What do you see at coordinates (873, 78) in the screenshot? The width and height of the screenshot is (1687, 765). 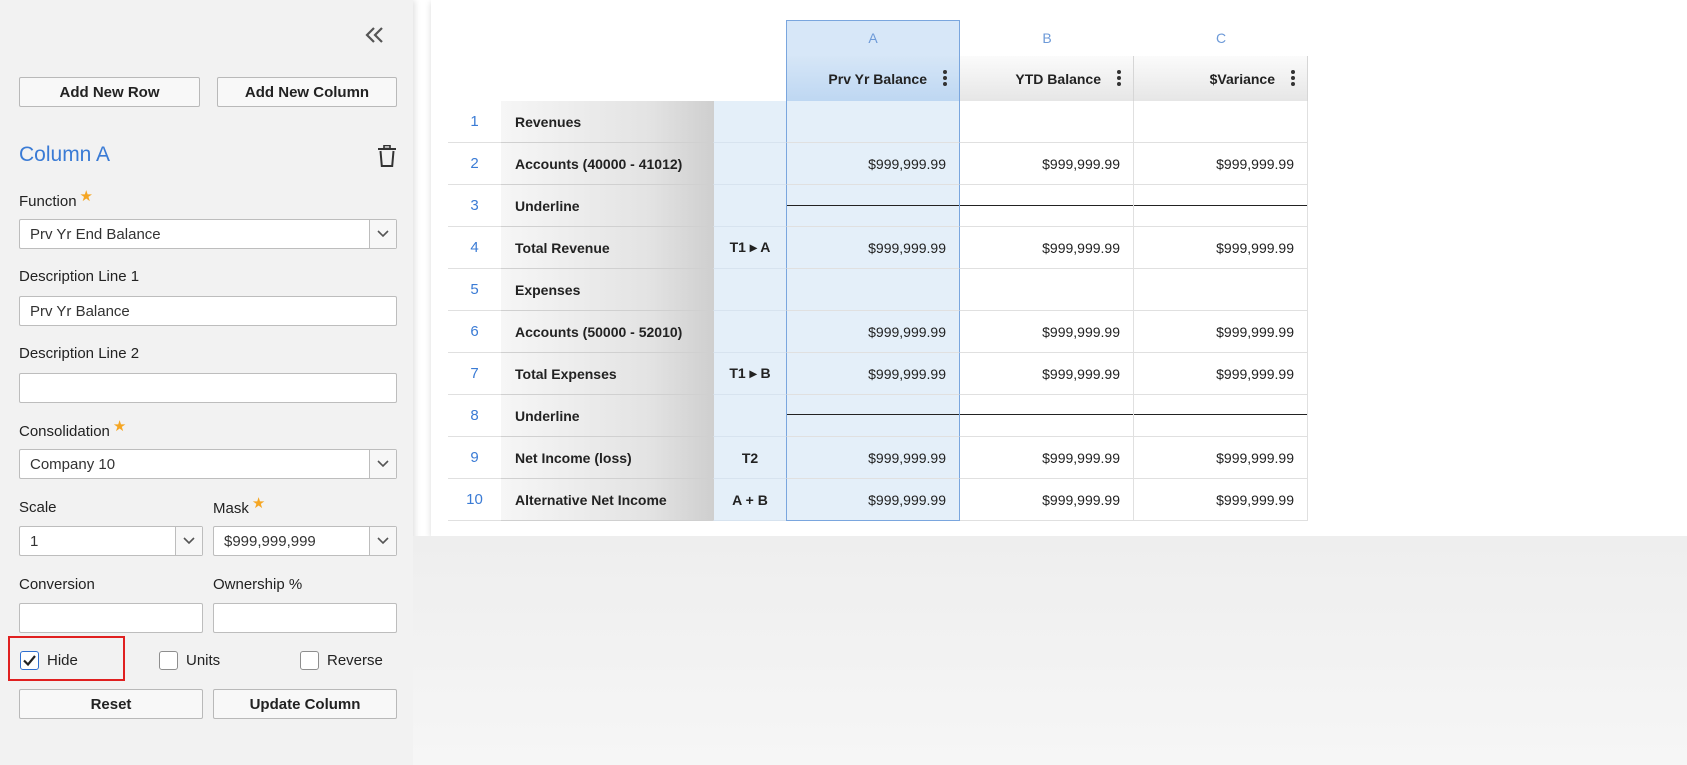 I see `column-header-a: Prv Yr Balance` at bounding box center [873, 78].